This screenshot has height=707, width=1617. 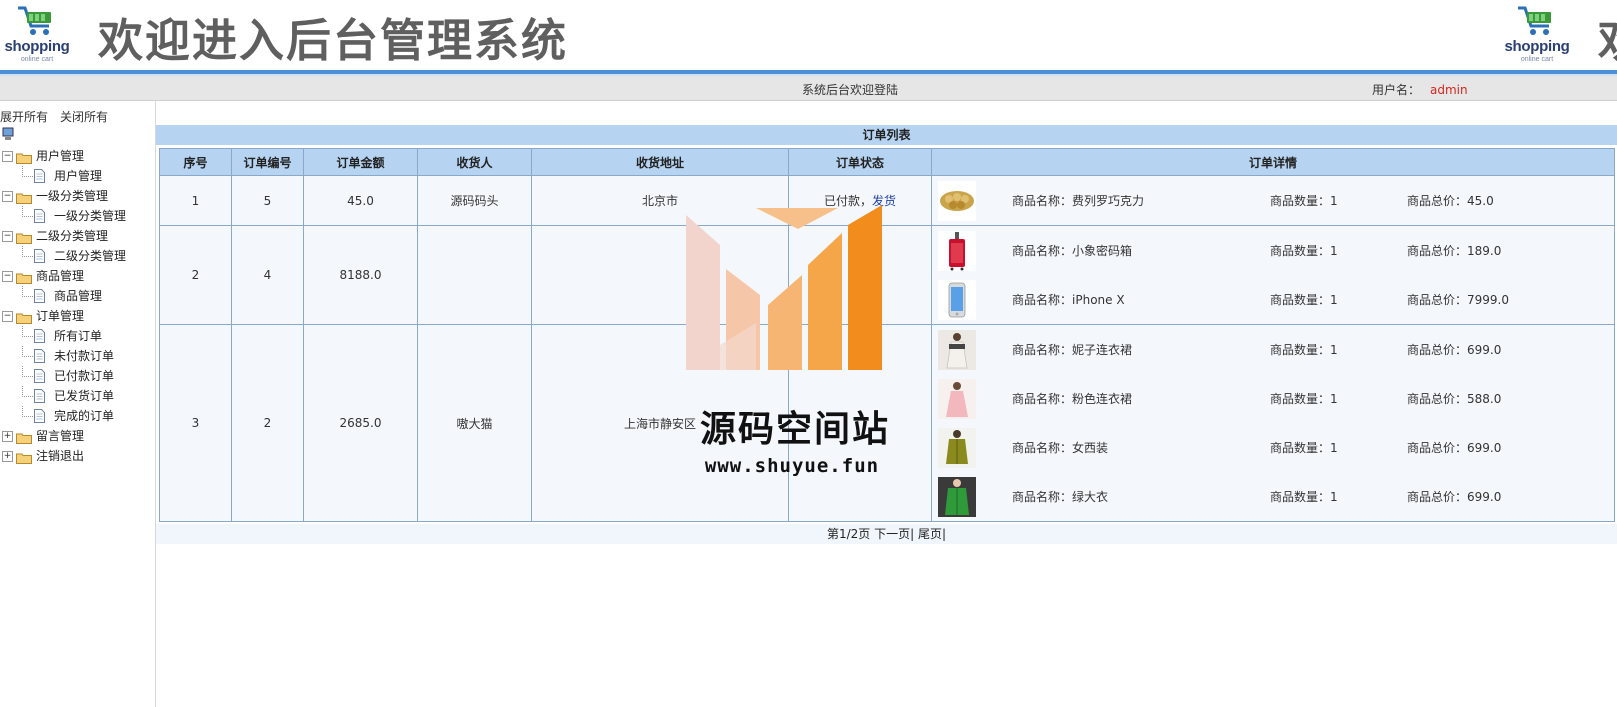 What do you see at coordinates (1273, 162) in the screenshot?
I see `col-detail: 订单详情` at bounding box center [1273, 162].